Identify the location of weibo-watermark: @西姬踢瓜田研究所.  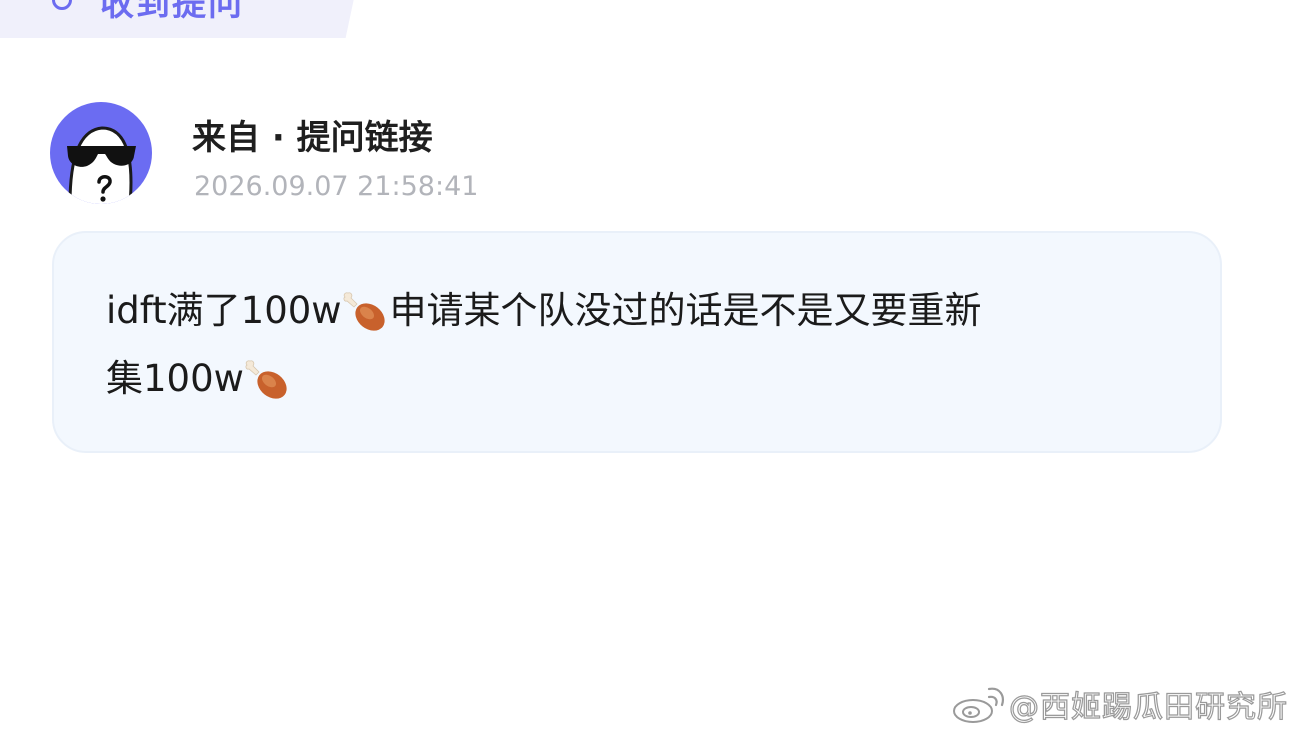
(1119, 704).